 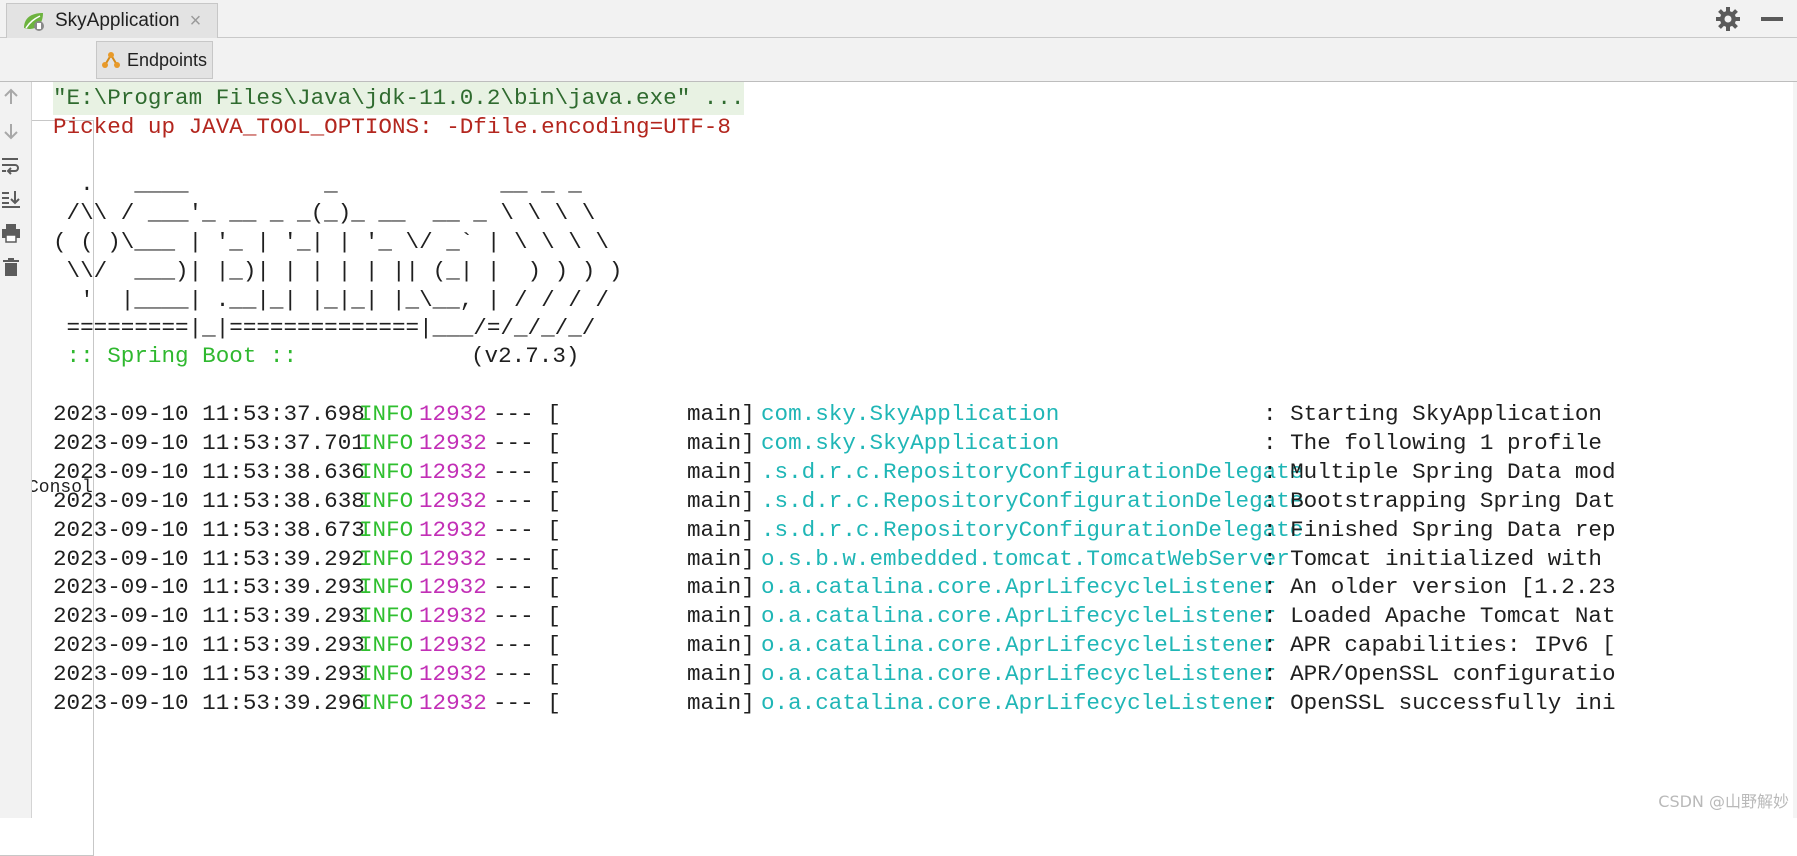 What do you see at coordinates (11, 267) in the screenshot?
I see `trash-icon` at bounding box center [11, 267].